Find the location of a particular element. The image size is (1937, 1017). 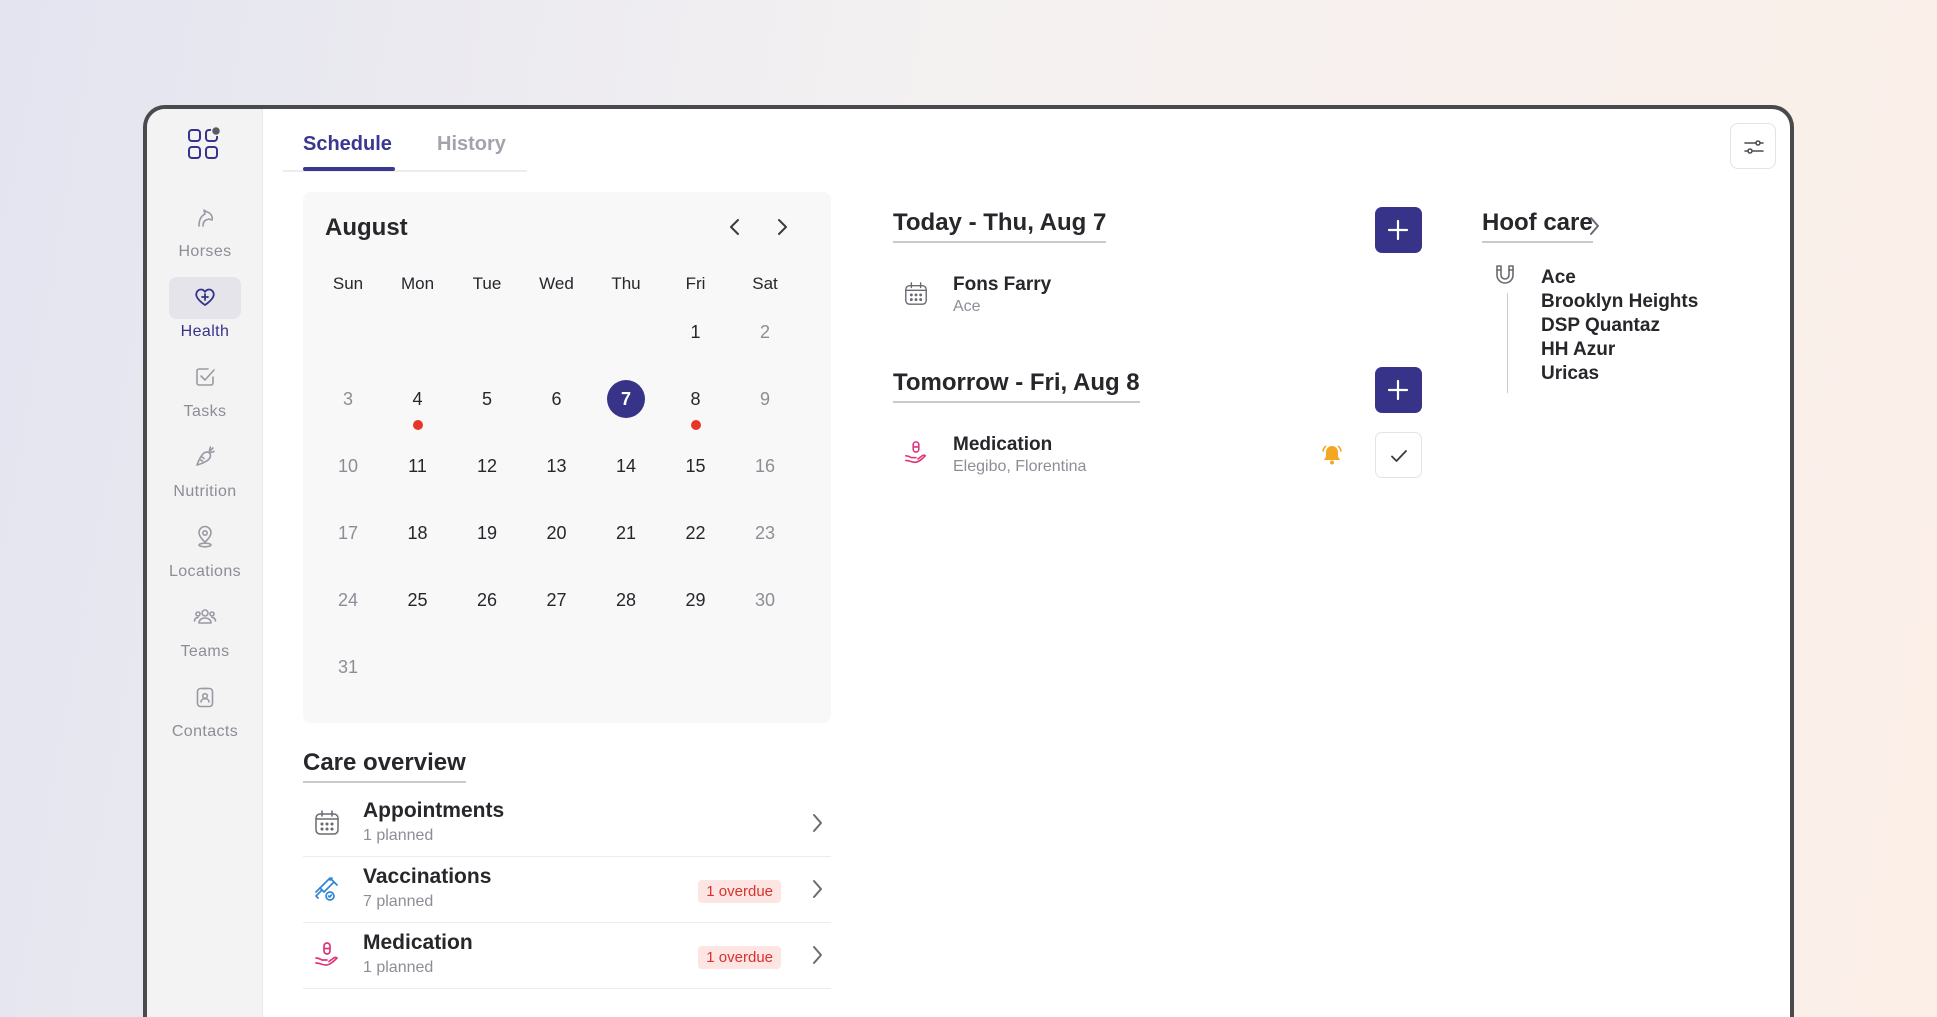

calendar-day: 5 is located at coordinates (487, 399).